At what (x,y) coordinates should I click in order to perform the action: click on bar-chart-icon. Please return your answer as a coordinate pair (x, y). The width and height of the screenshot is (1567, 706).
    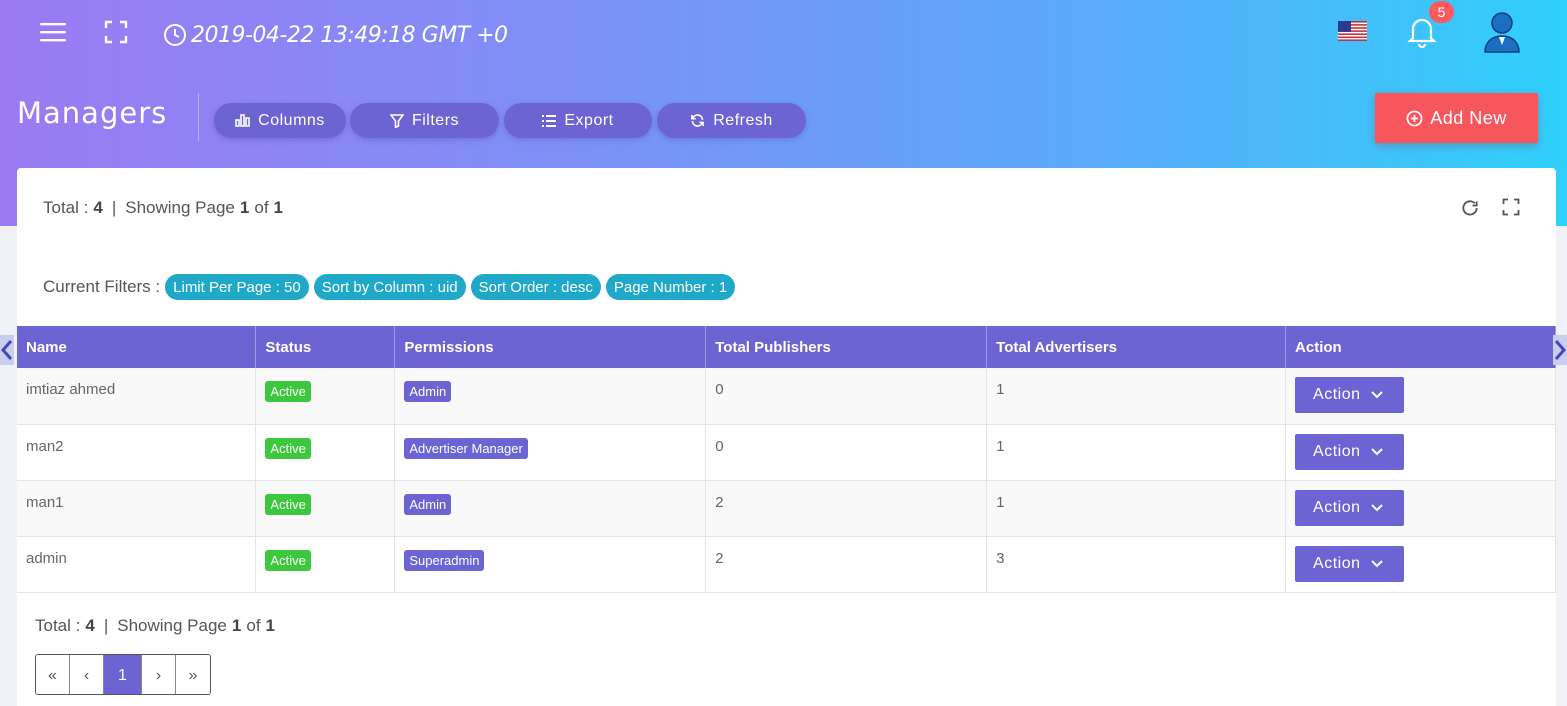
    Looking at the image, I should click on (242, 120).